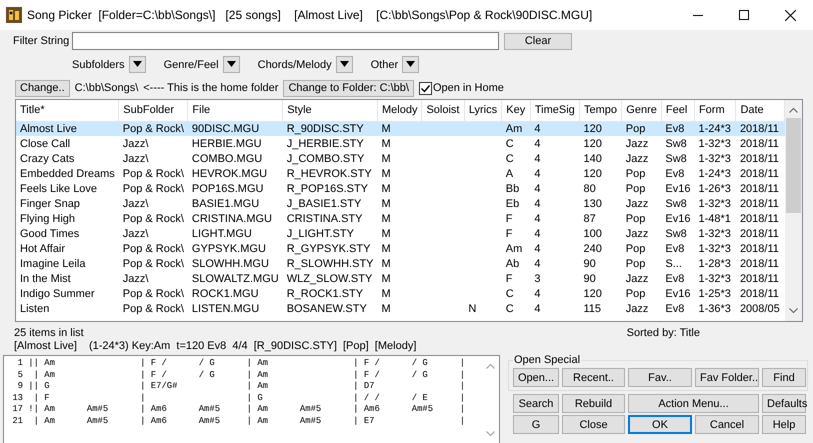 This screenshot has width=813, height=443. What do you see at coordinates (400, 233) in the screenshot?
I see `table-row: Good Times Jazz\ LIGHT.MGU J_LIGHT.STY M F 4 100 Jazz Sw8 1-32*3 2018/11` at bounding box center [400, 233].